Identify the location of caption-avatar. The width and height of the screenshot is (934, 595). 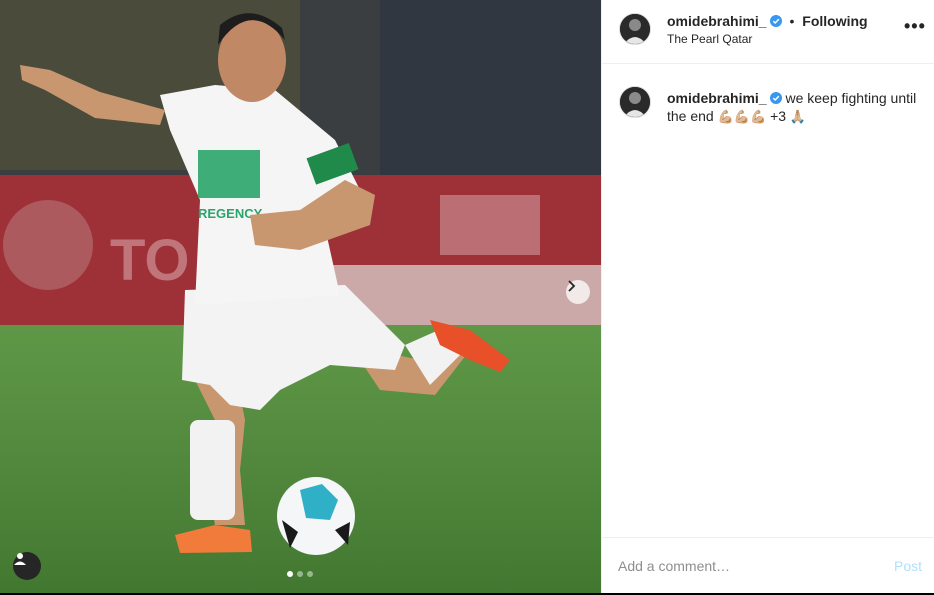
(635, 102).